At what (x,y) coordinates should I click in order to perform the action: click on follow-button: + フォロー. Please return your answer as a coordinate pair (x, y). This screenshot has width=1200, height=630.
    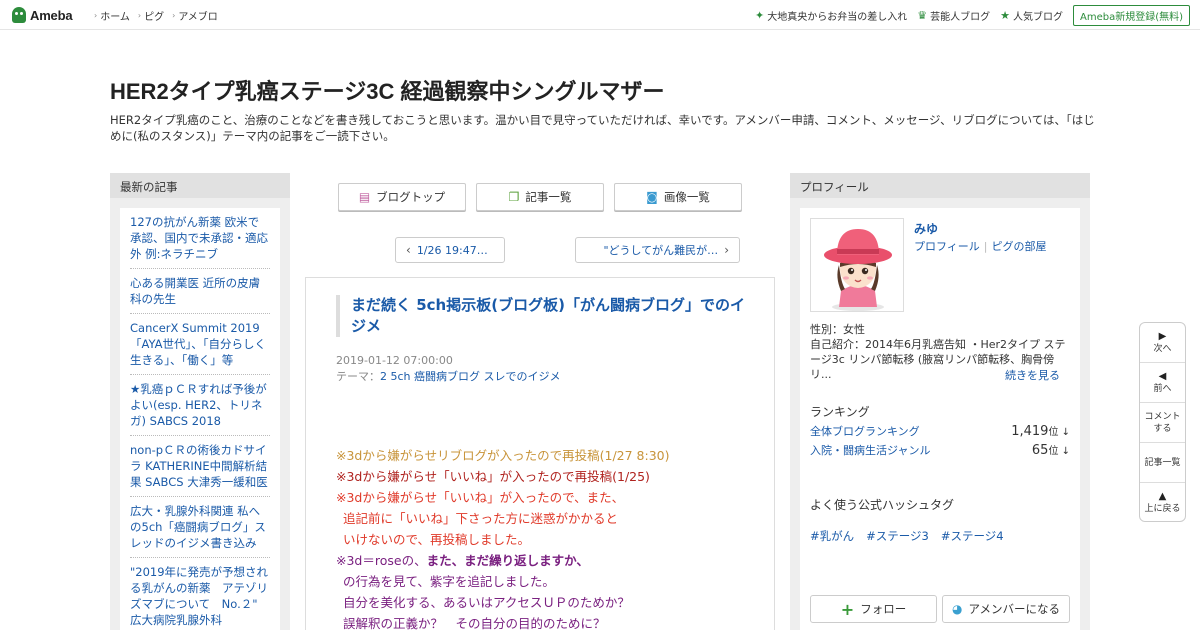
    Looking at the image, I should click on (873, 609).